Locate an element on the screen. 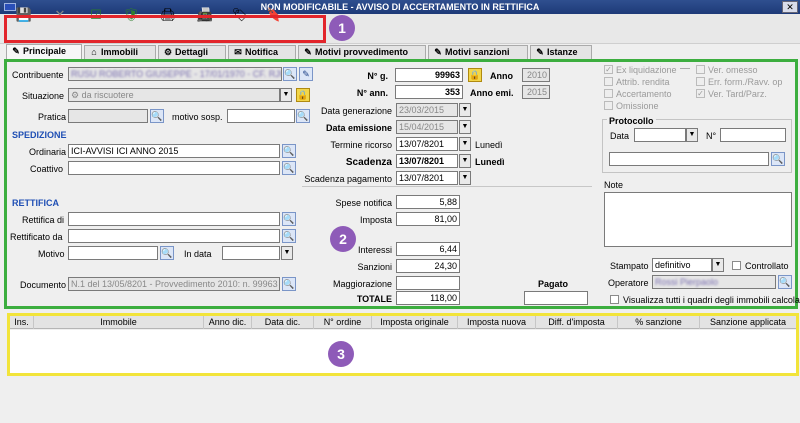 The image size is (800, 423). data-generazione-field: 23/03/2015 is located at coordinates (427, 110).